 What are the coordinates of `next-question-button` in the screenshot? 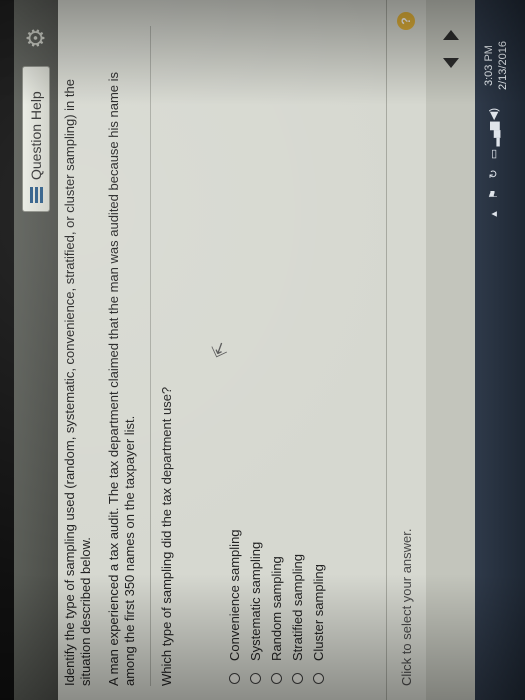 It's located at (451, 35).